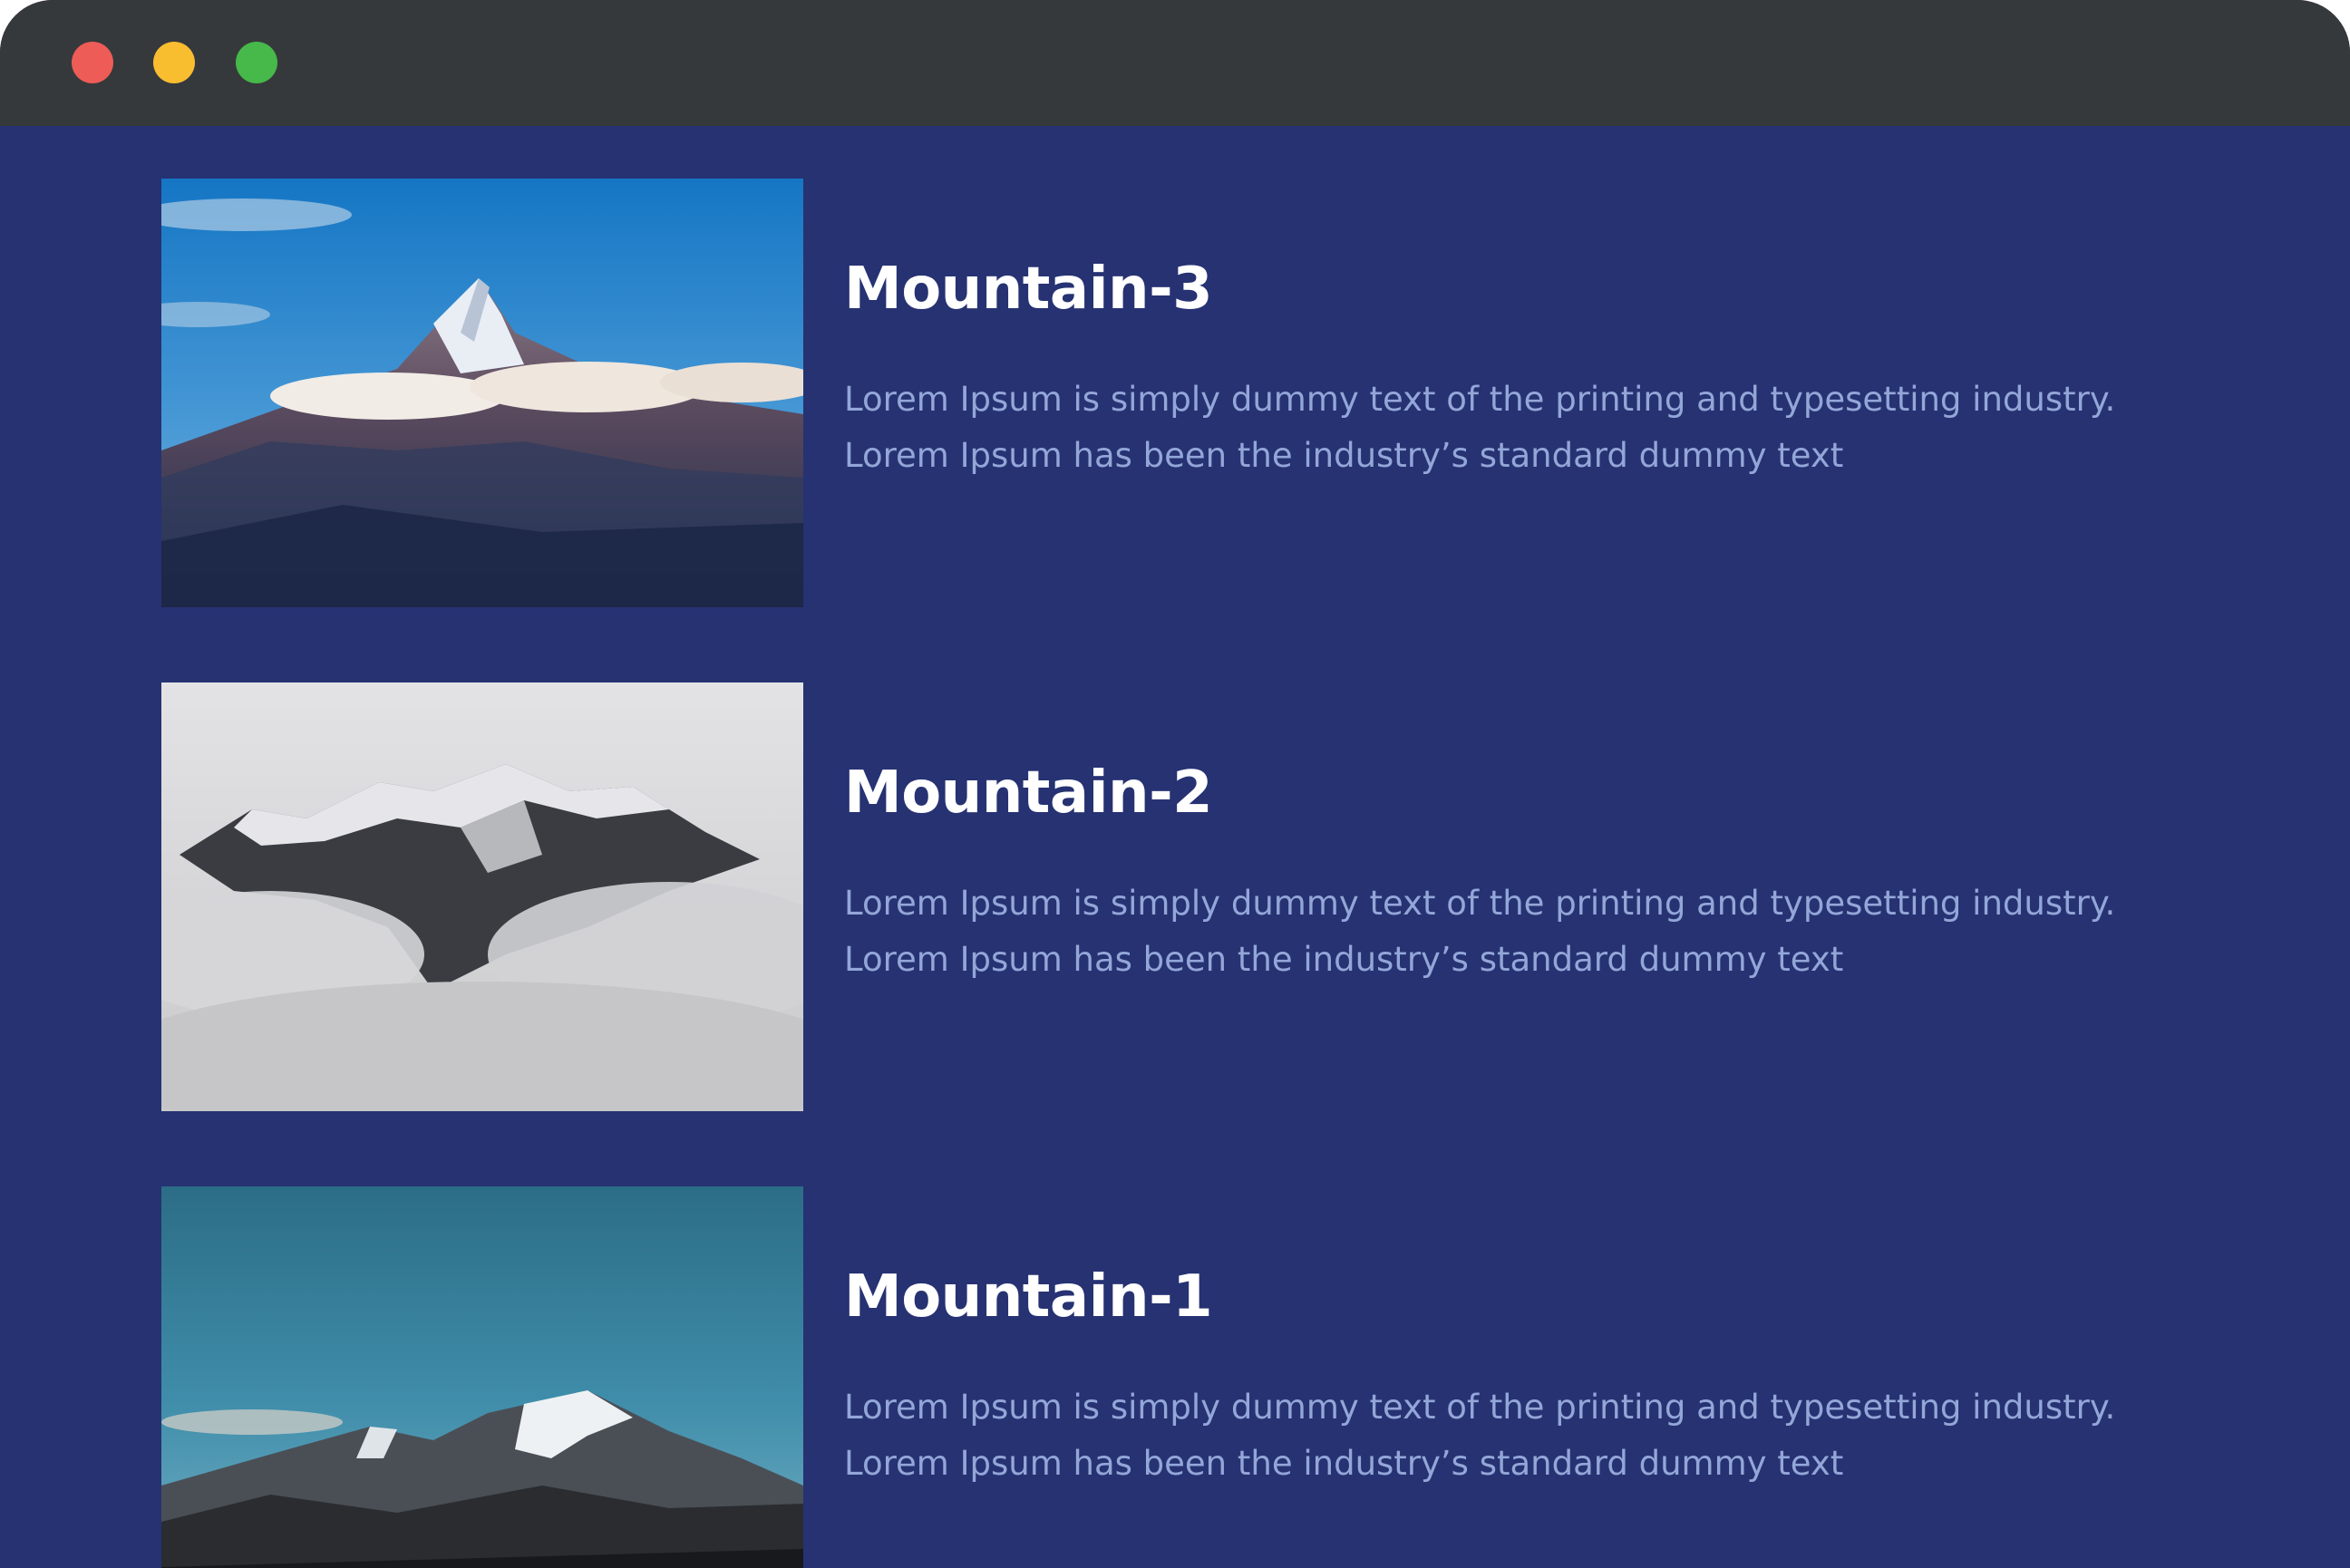 This screenshot has height=1568, width=2350. Describe the element at coordinates (1175, 63) in the screenshot. I see `window-titlebar` at that location.